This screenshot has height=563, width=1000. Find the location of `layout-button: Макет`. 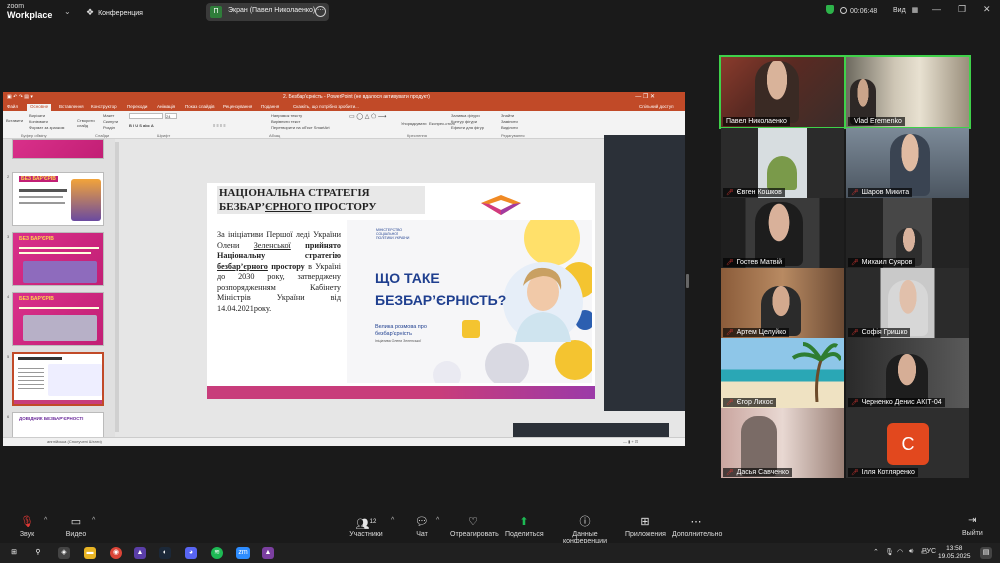

layout-button: Макет is located at coordinates (108, 115).